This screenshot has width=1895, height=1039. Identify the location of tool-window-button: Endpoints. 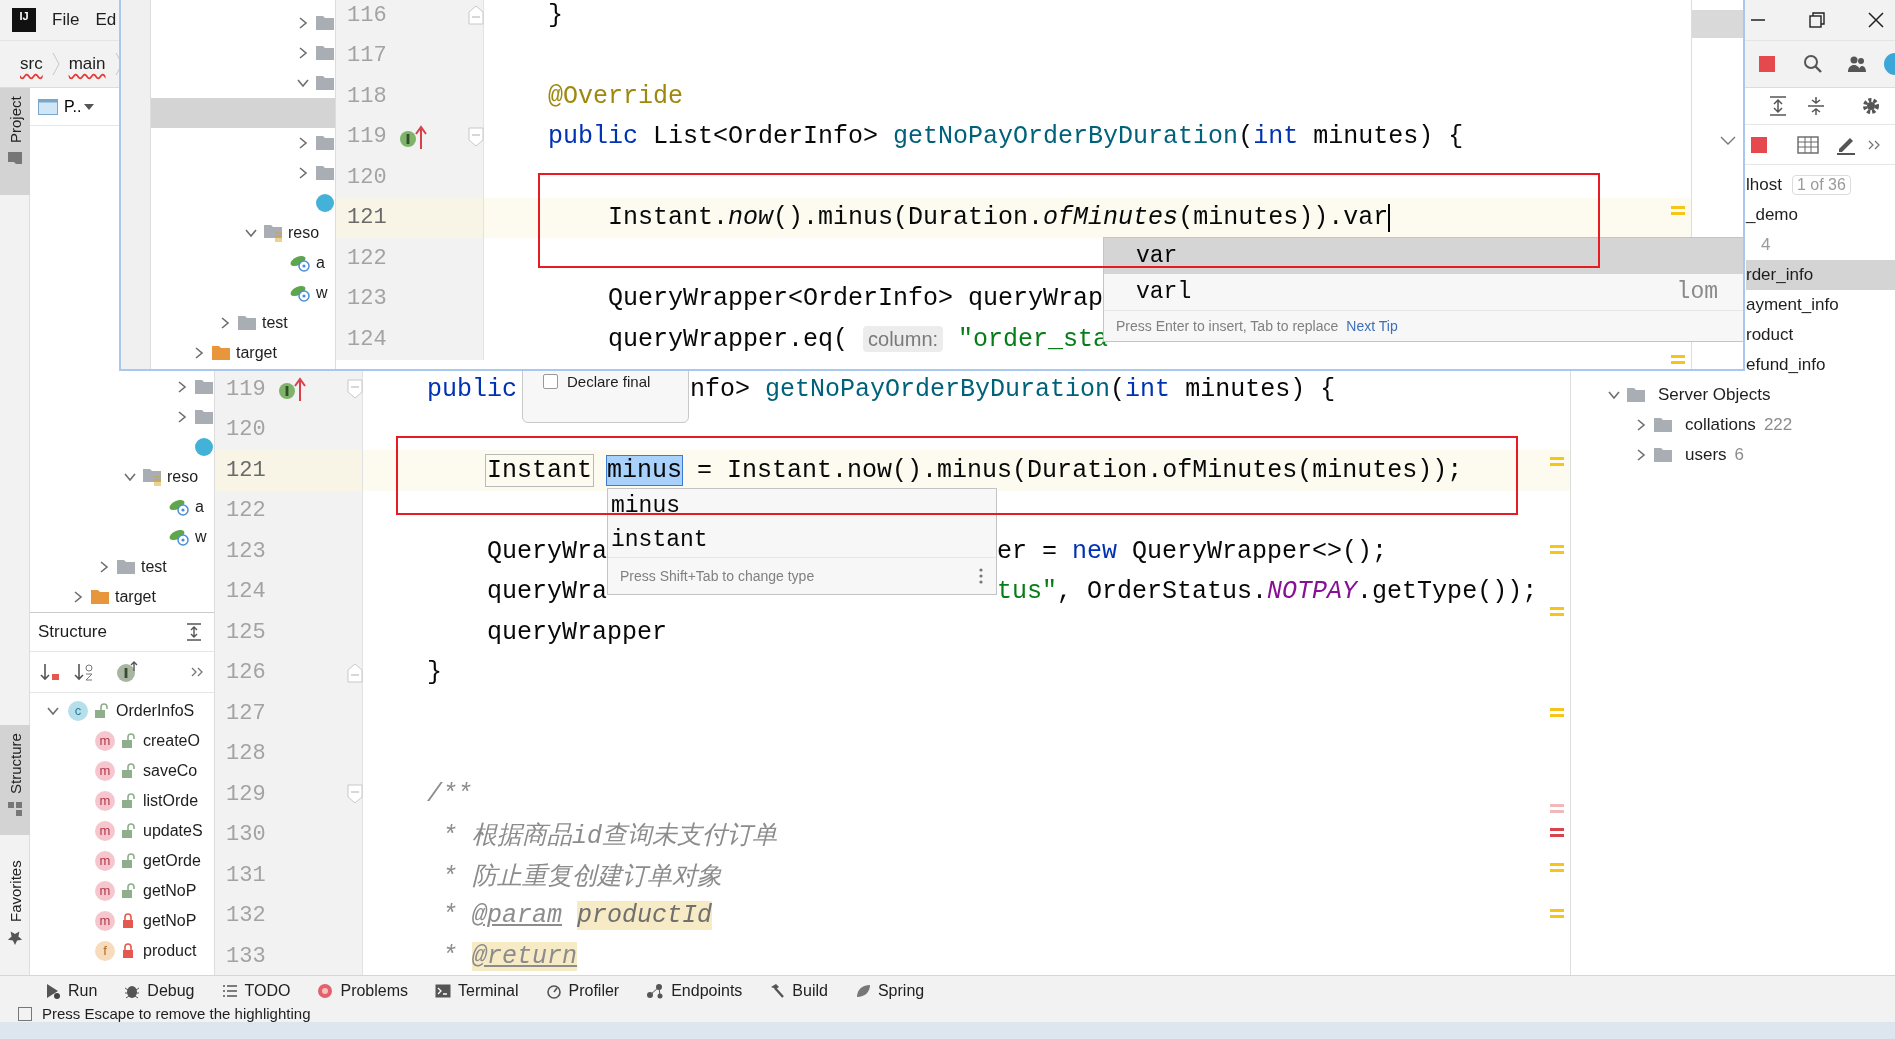
(694, 990).